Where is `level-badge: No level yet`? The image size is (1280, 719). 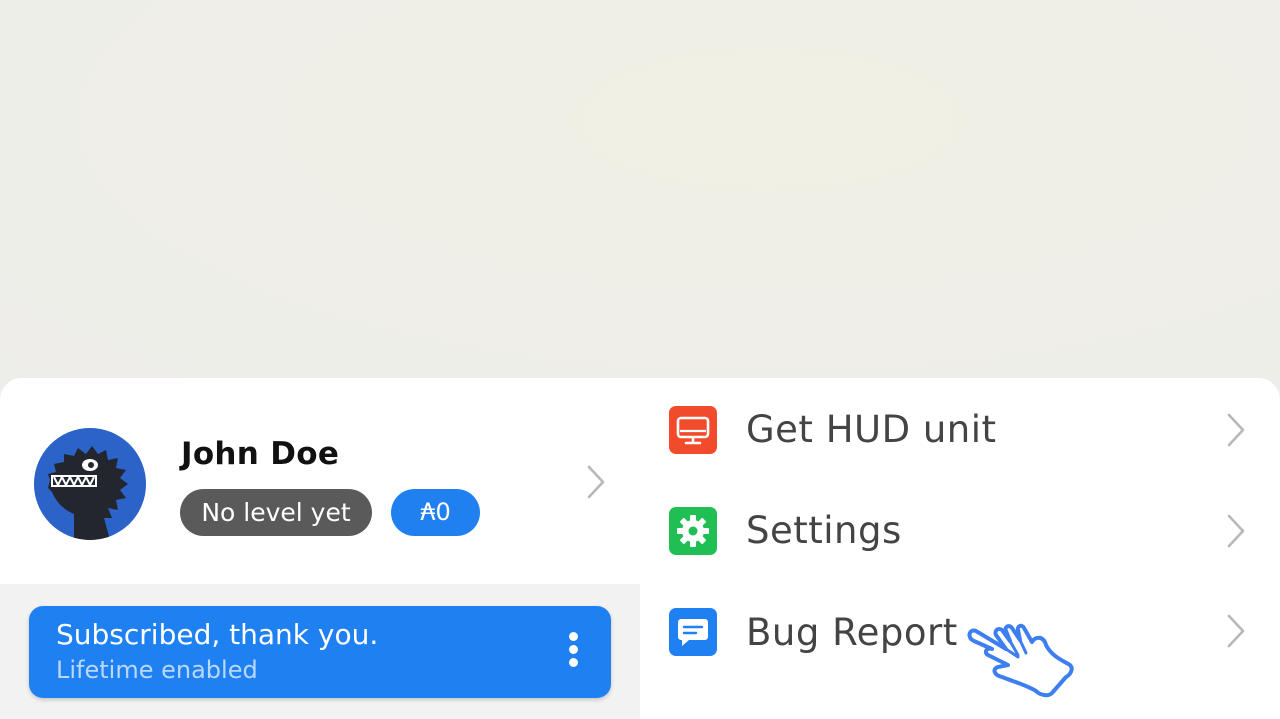
level-badge: No level yet is located at coordinates (276, 512).